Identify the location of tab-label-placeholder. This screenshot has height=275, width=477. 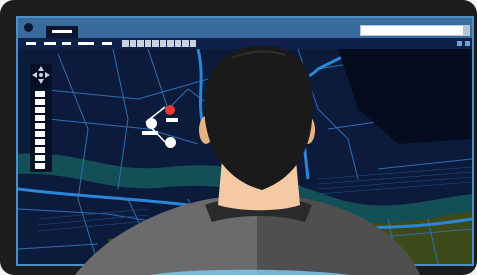
(62, 31).